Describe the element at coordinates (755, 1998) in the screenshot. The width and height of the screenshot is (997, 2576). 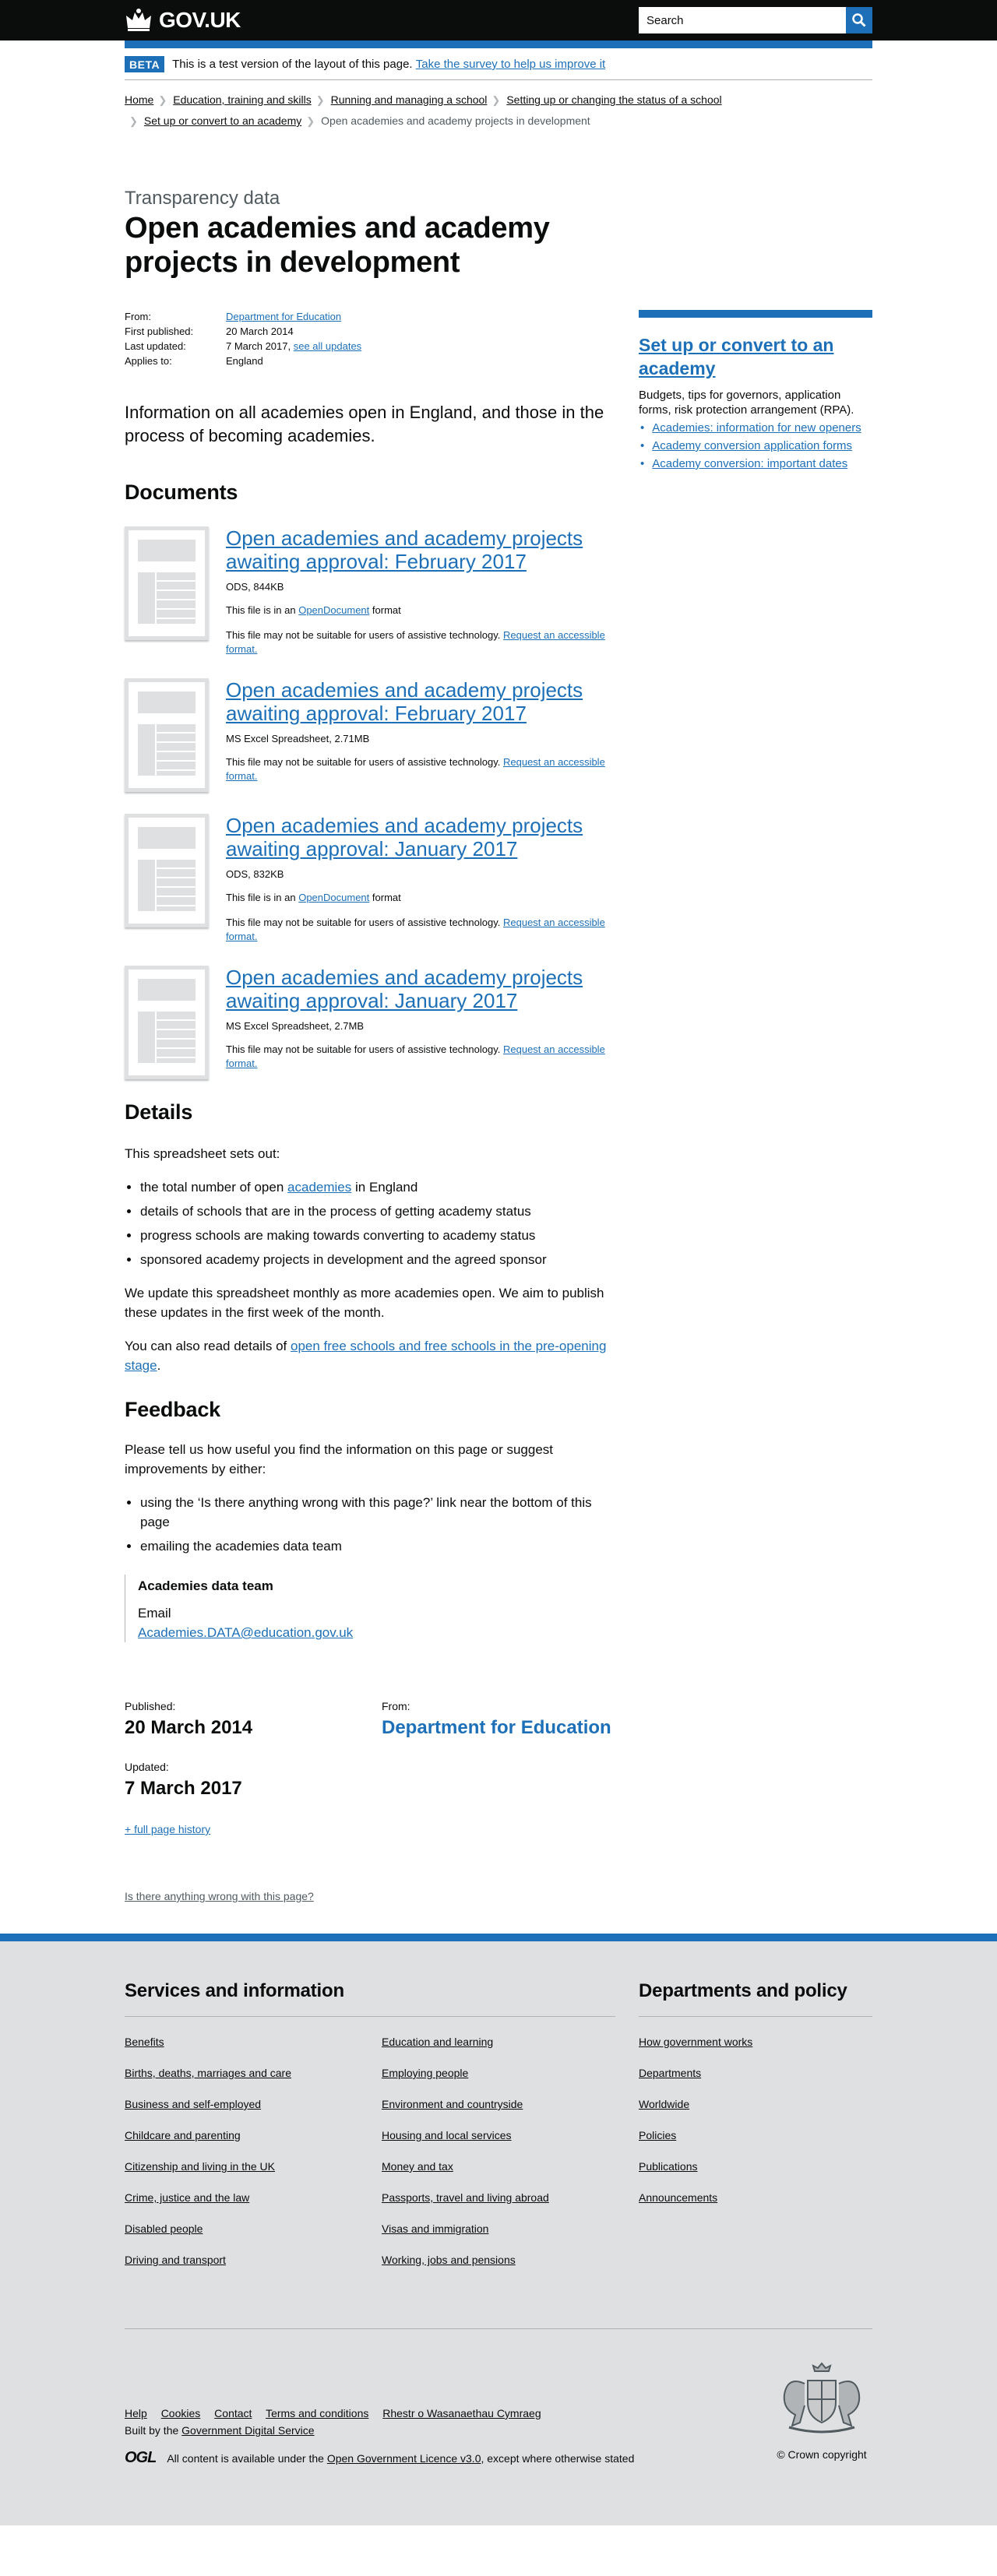
I see `footer-departments-heading: Departments and policy` at that location.